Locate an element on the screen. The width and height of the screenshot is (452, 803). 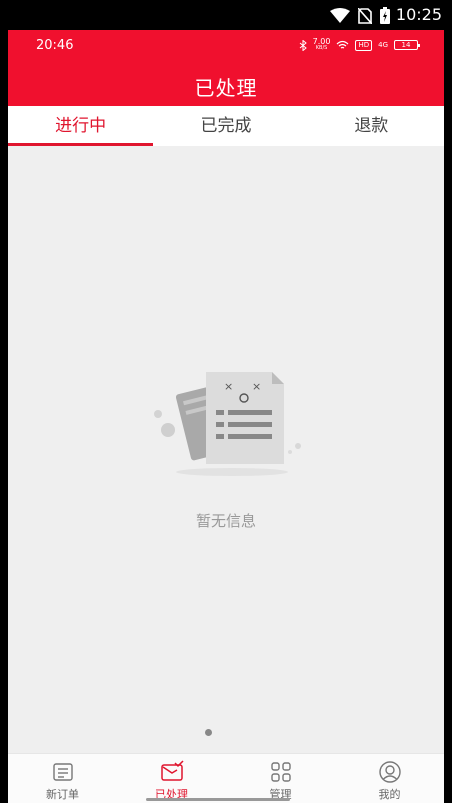
empty-state-message: 暂无信息 is located at coordinates (225, 521).